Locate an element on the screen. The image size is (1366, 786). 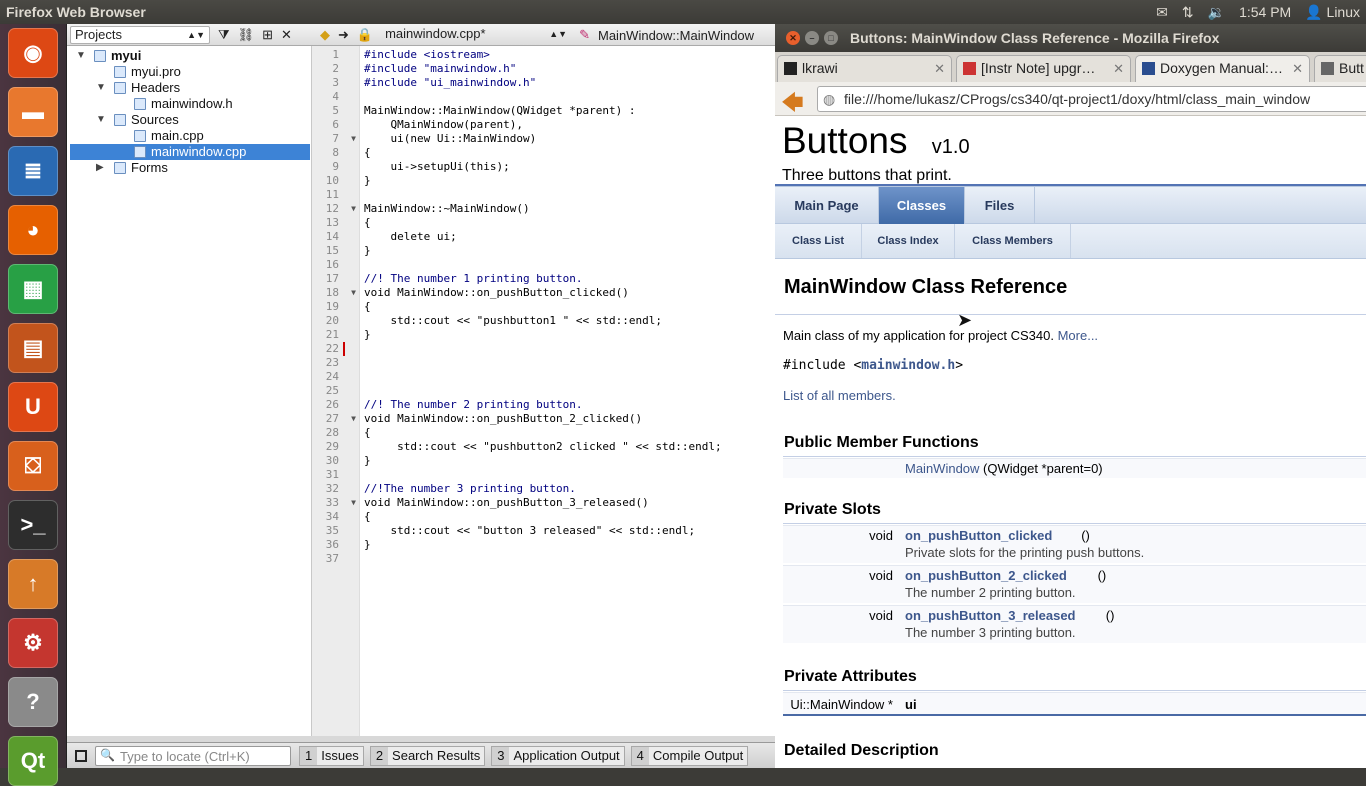
nav-tab-classes: Classes is located at coordinates (922, 205).